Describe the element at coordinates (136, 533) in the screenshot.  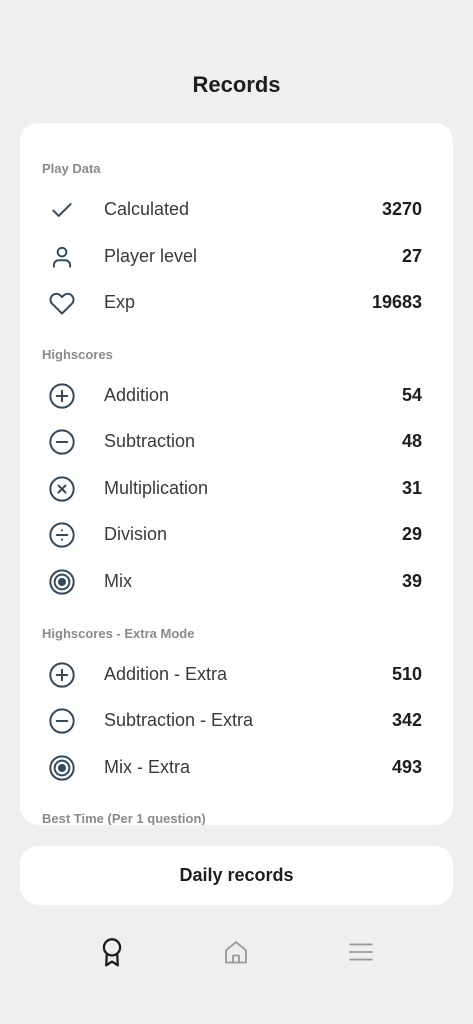
I see `record-label: Division` at that location.